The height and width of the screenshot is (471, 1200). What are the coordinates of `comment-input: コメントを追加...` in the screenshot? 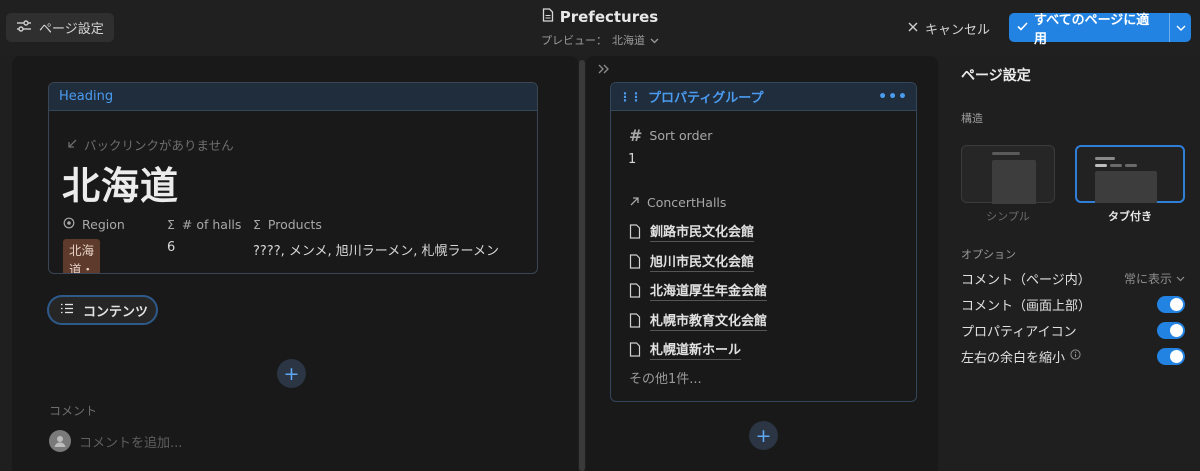 It's located at (115, 441).